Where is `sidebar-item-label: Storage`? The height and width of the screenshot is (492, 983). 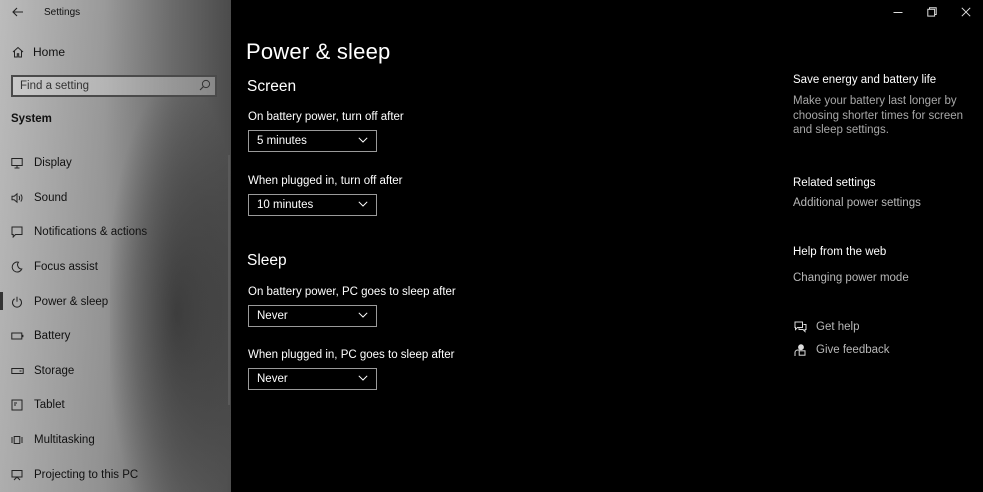
sidebar-item-label: Storage is located at coordinates (54, 370).